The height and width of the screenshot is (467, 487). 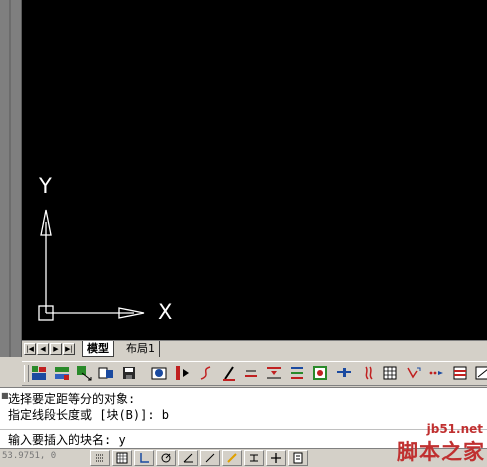 I want to click on first-tab-button: |◀, so click(x=30, y=349).